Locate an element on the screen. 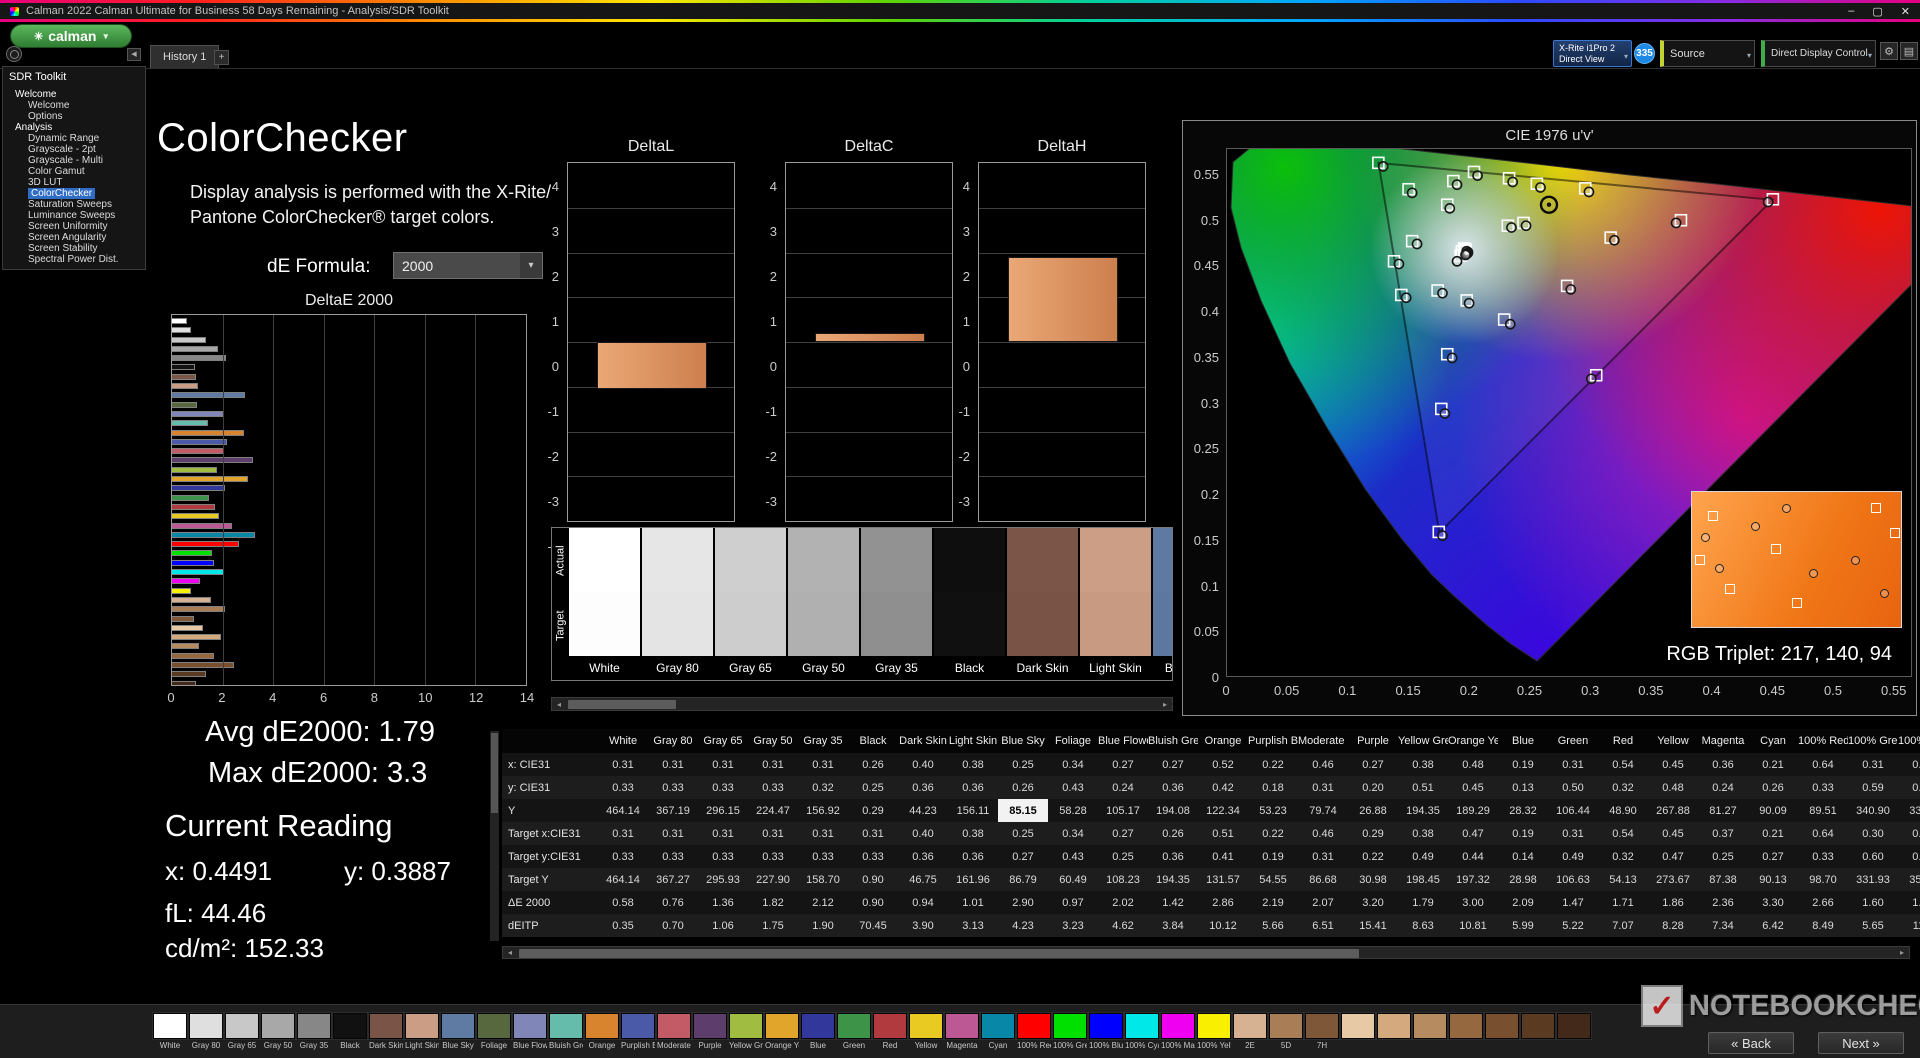 Image resolution: width=1920 pixels, height=1058 pixels. patch-dark-skin is located at coordinates (386, 1026).